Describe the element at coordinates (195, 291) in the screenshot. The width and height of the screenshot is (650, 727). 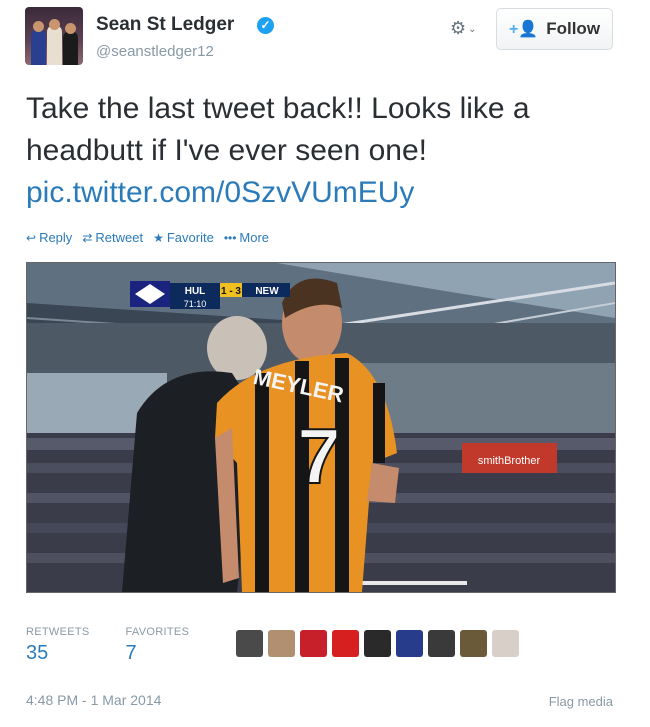
I see `score-home: HUL` at that location.